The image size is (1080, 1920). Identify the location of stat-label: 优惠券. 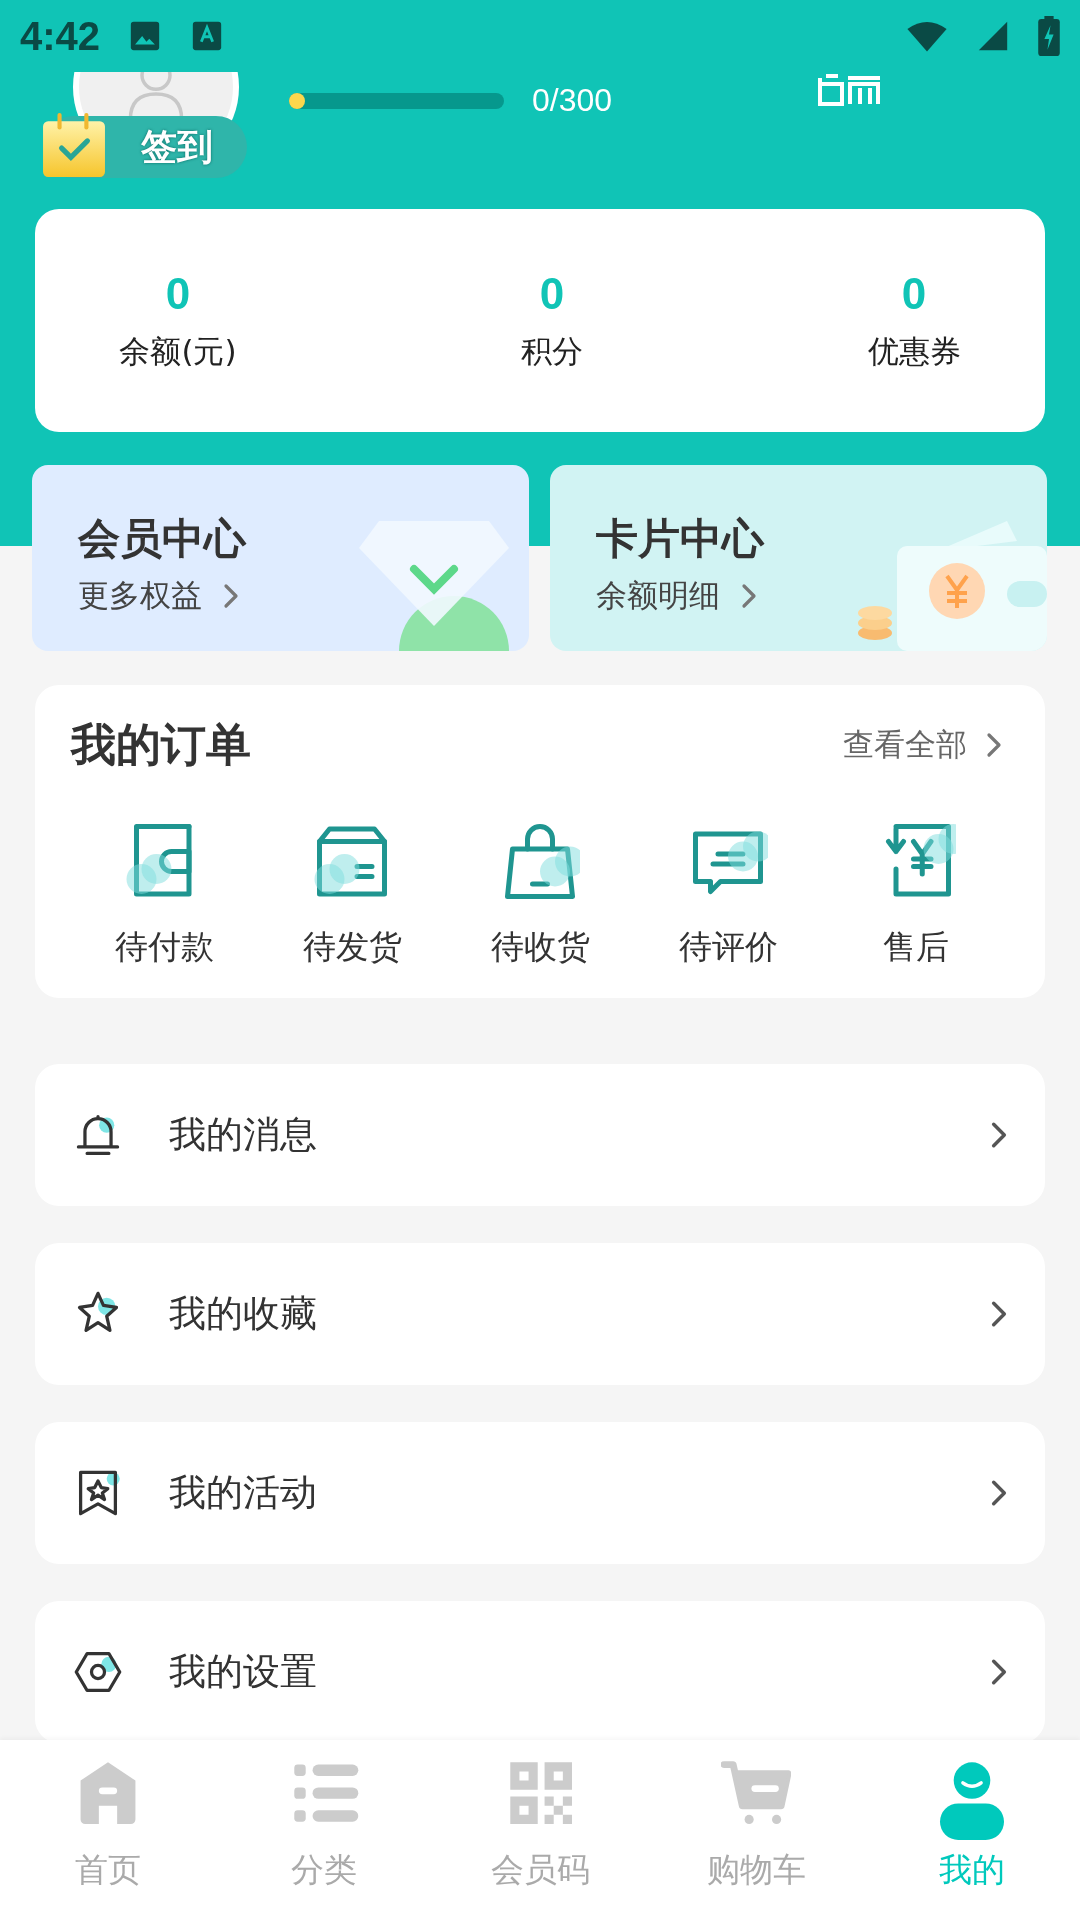
(914, 351).